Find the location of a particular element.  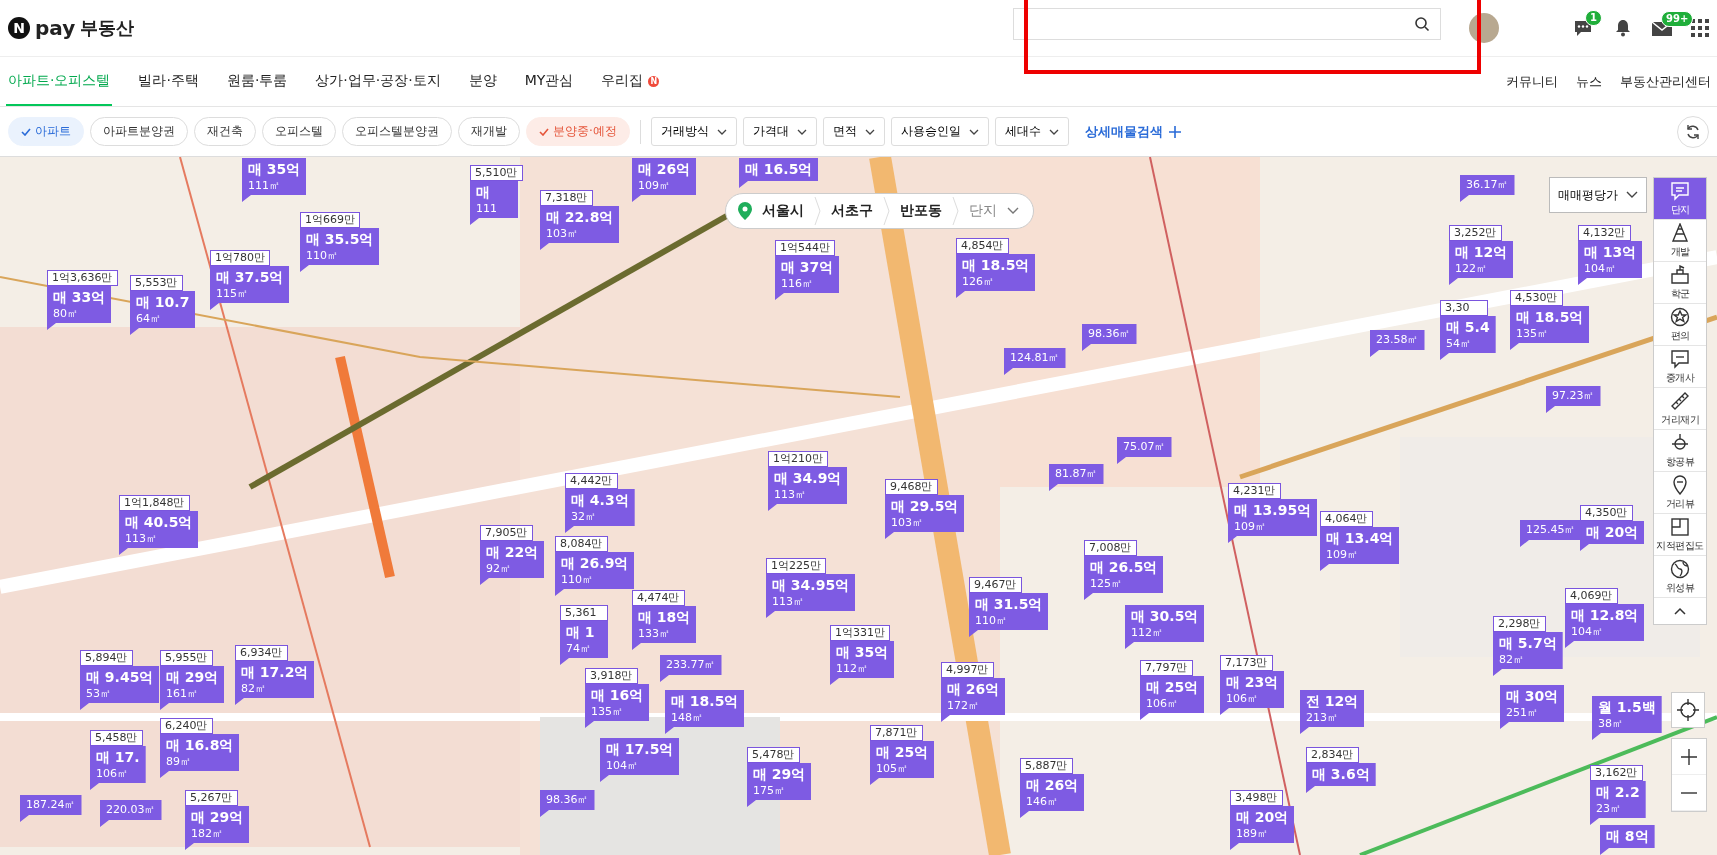

current-location-button is located at coordinates (1688, 710).